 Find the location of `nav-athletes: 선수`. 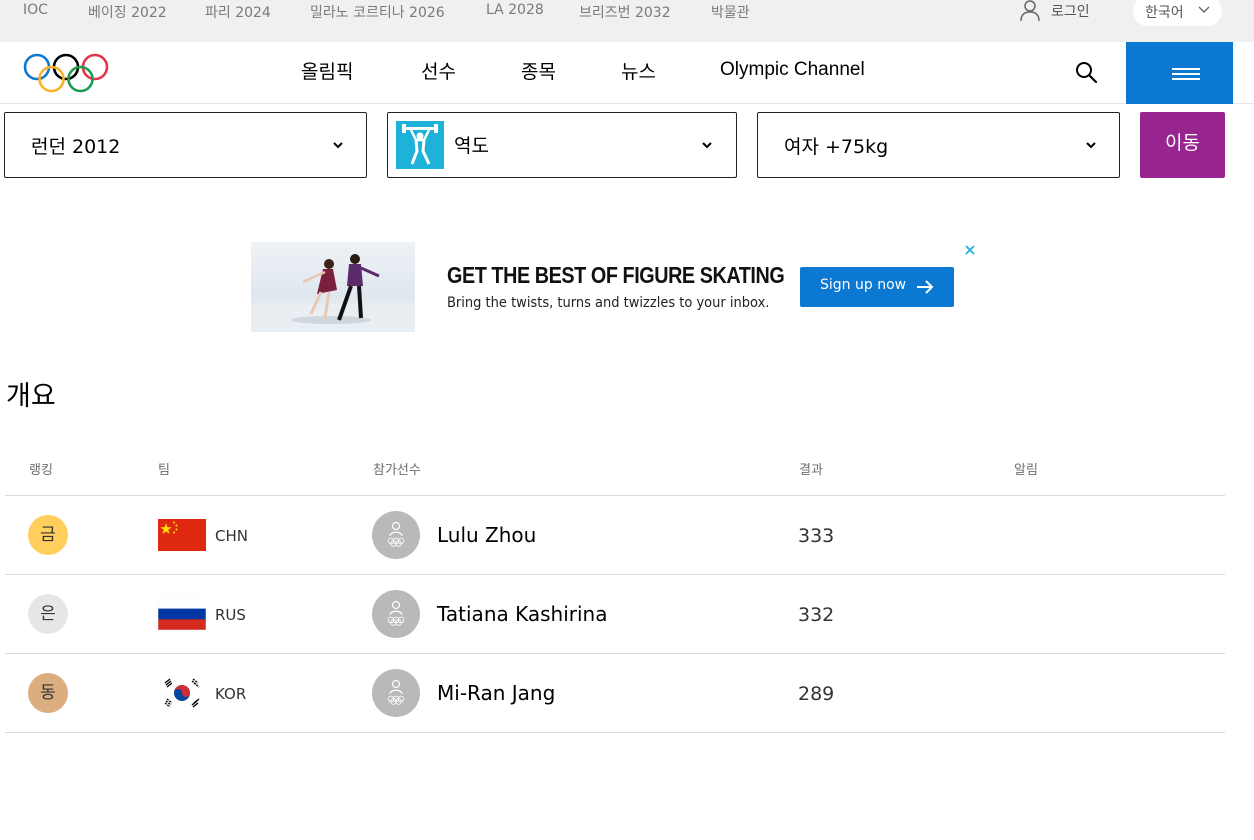

nav-athletes: 선수 is located at coordinates (438, 70).